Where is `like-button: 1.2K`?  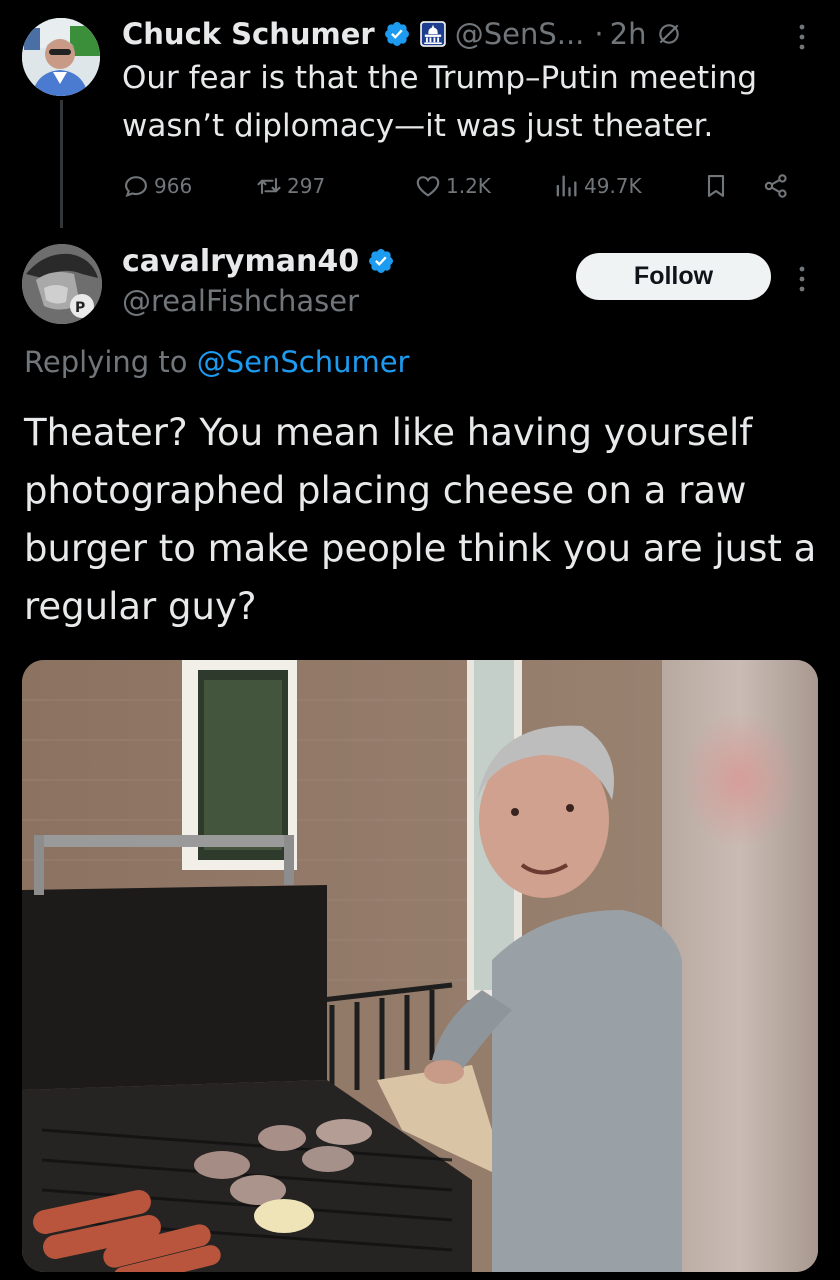 like-button: 1.2K is located at coordinates (452, 186).